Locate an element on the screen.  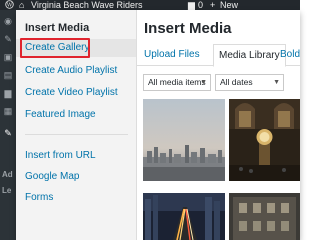
station-clock-image is located at coordinates (264, 140).